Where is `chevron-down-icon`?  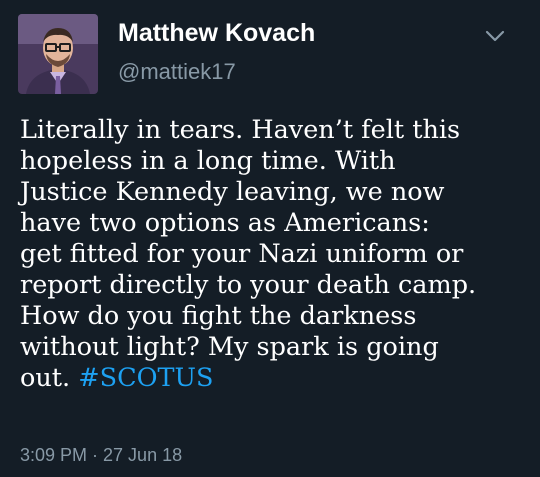 chevron-down-icon is located at coordinates (495, 36).